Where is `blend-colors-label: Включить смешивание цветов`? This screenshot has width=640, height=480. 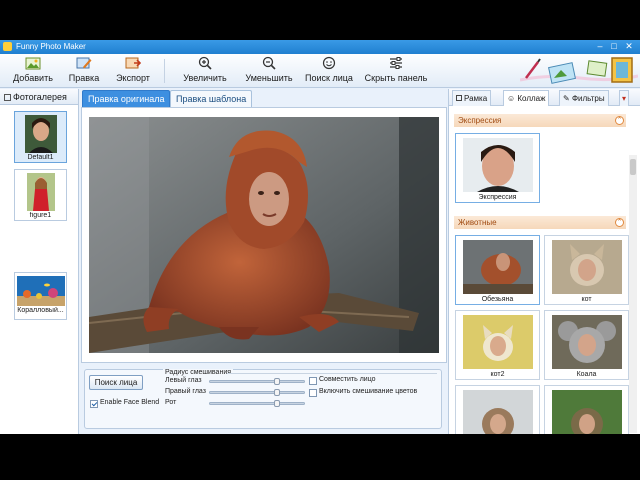 blend-colors-label: Включить смешивание цветов is located at coordinates (368, 391).